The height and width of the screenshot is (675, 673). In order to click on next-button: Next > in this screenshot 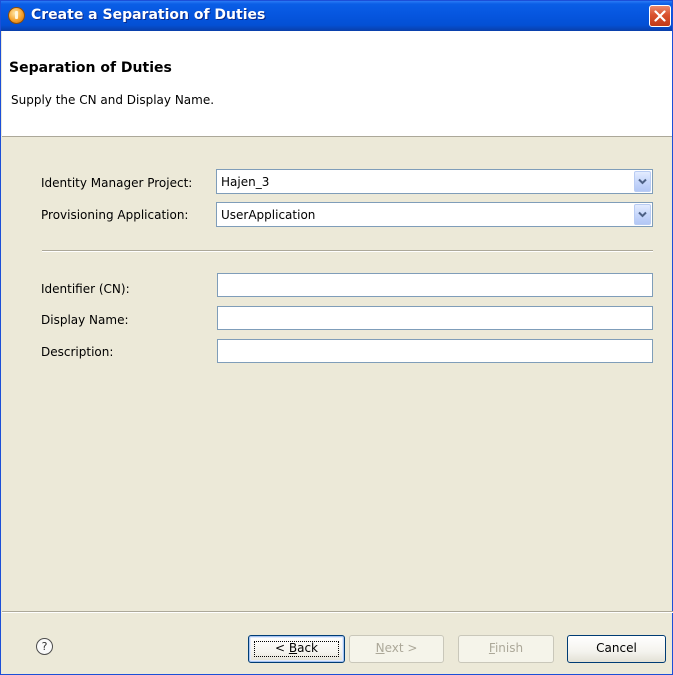, I will do `click(396, 649)`.